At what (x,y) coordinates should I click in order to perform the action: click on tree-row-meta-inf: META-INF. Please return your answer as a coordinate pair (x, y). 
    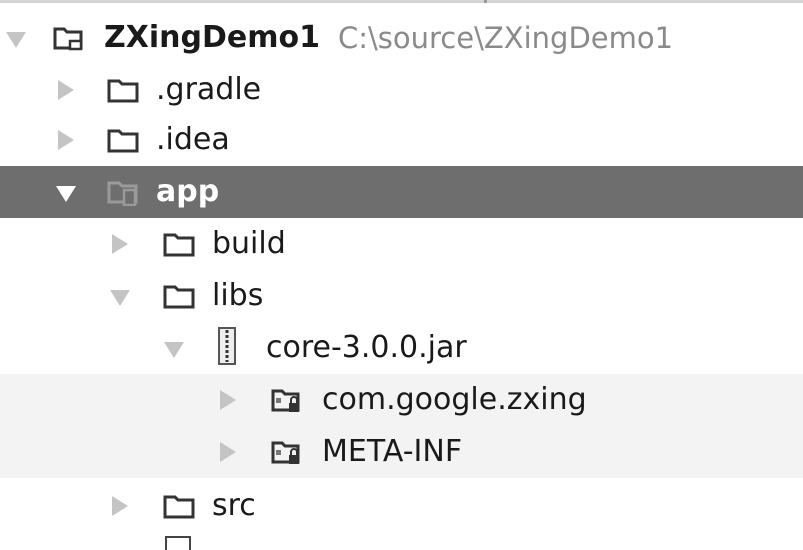
    Looking at the image, I should click on (401, 452).